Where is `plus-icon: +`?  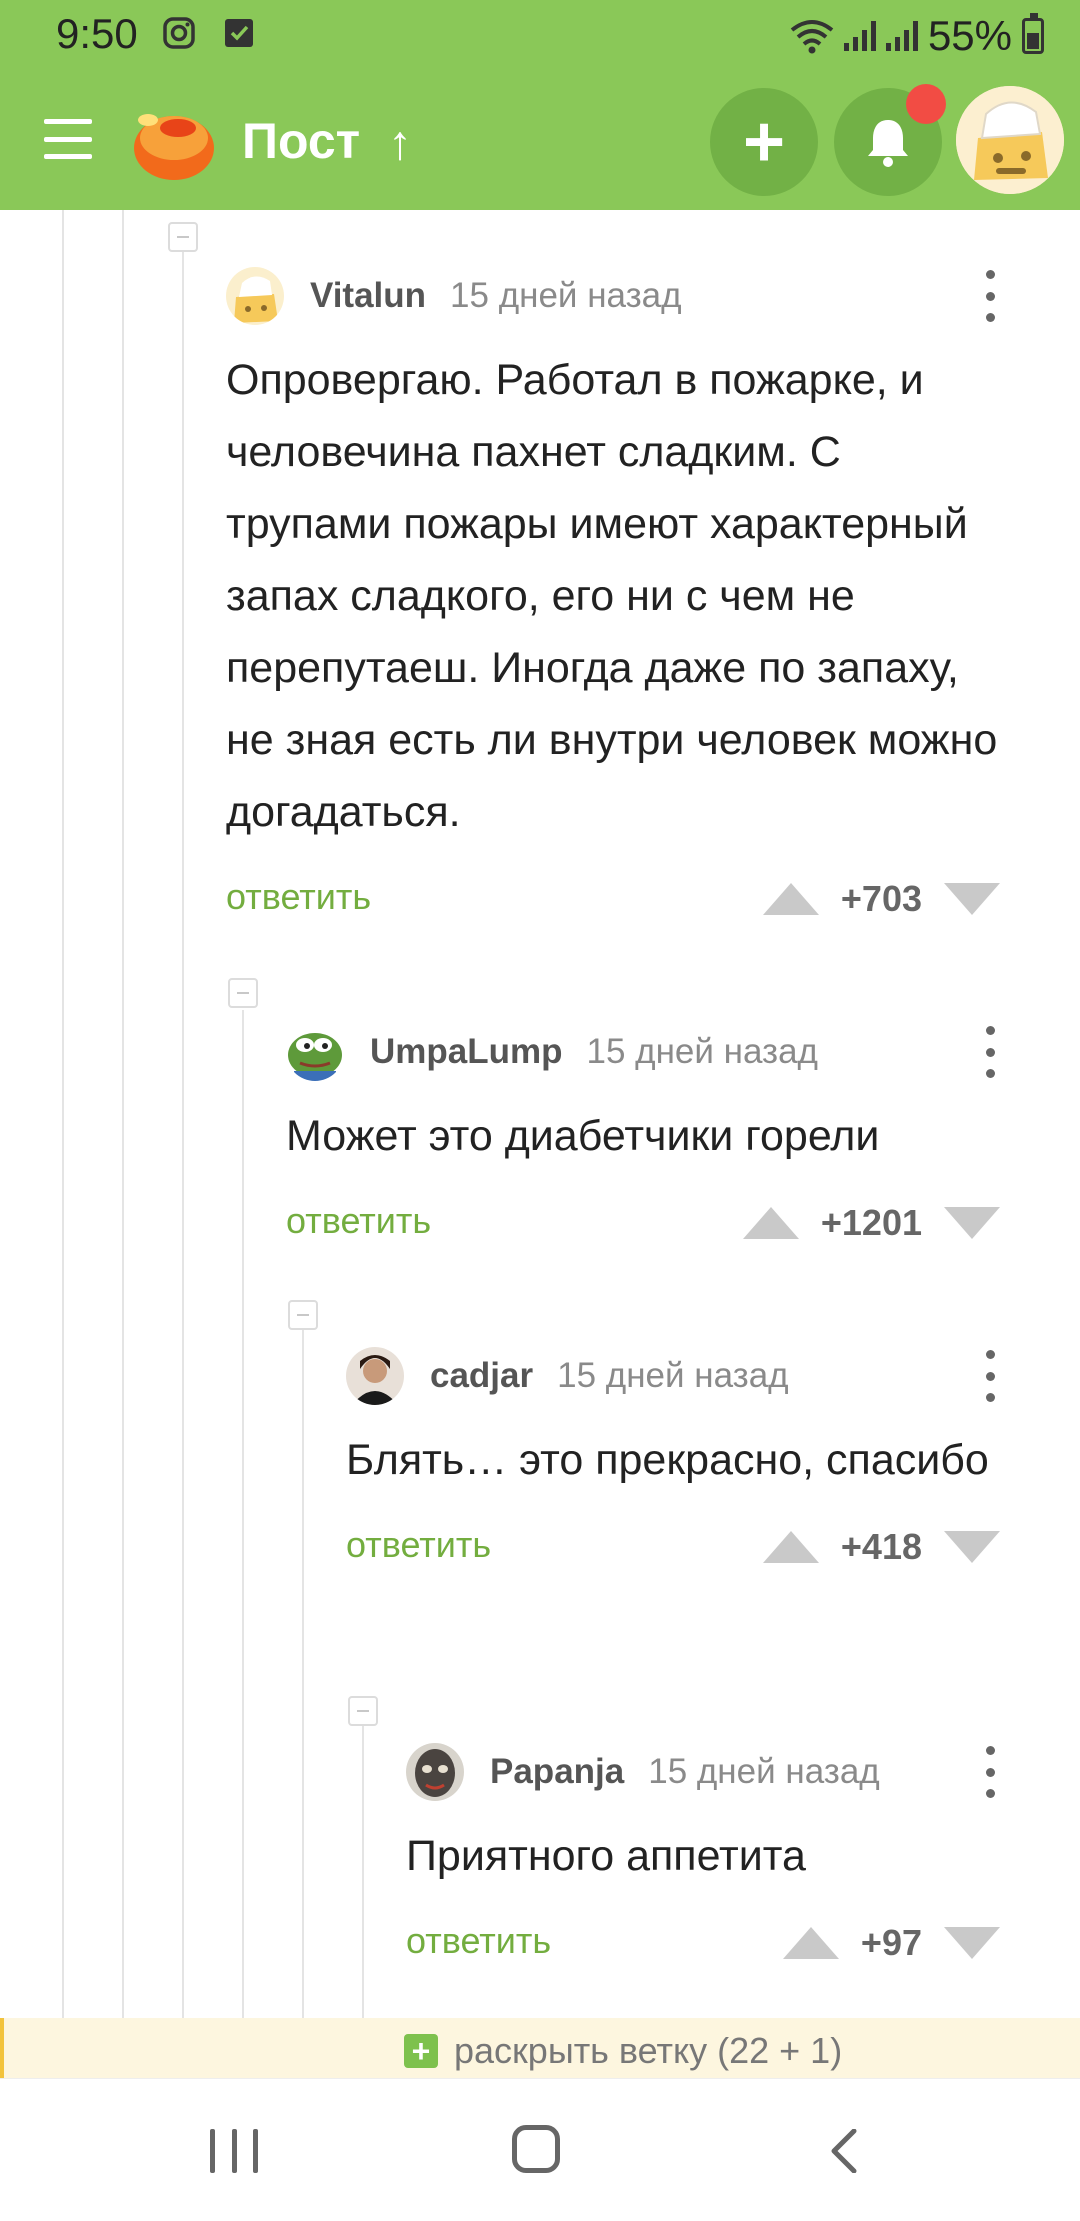 plus-icon: + is located at coordinates (764, 142).